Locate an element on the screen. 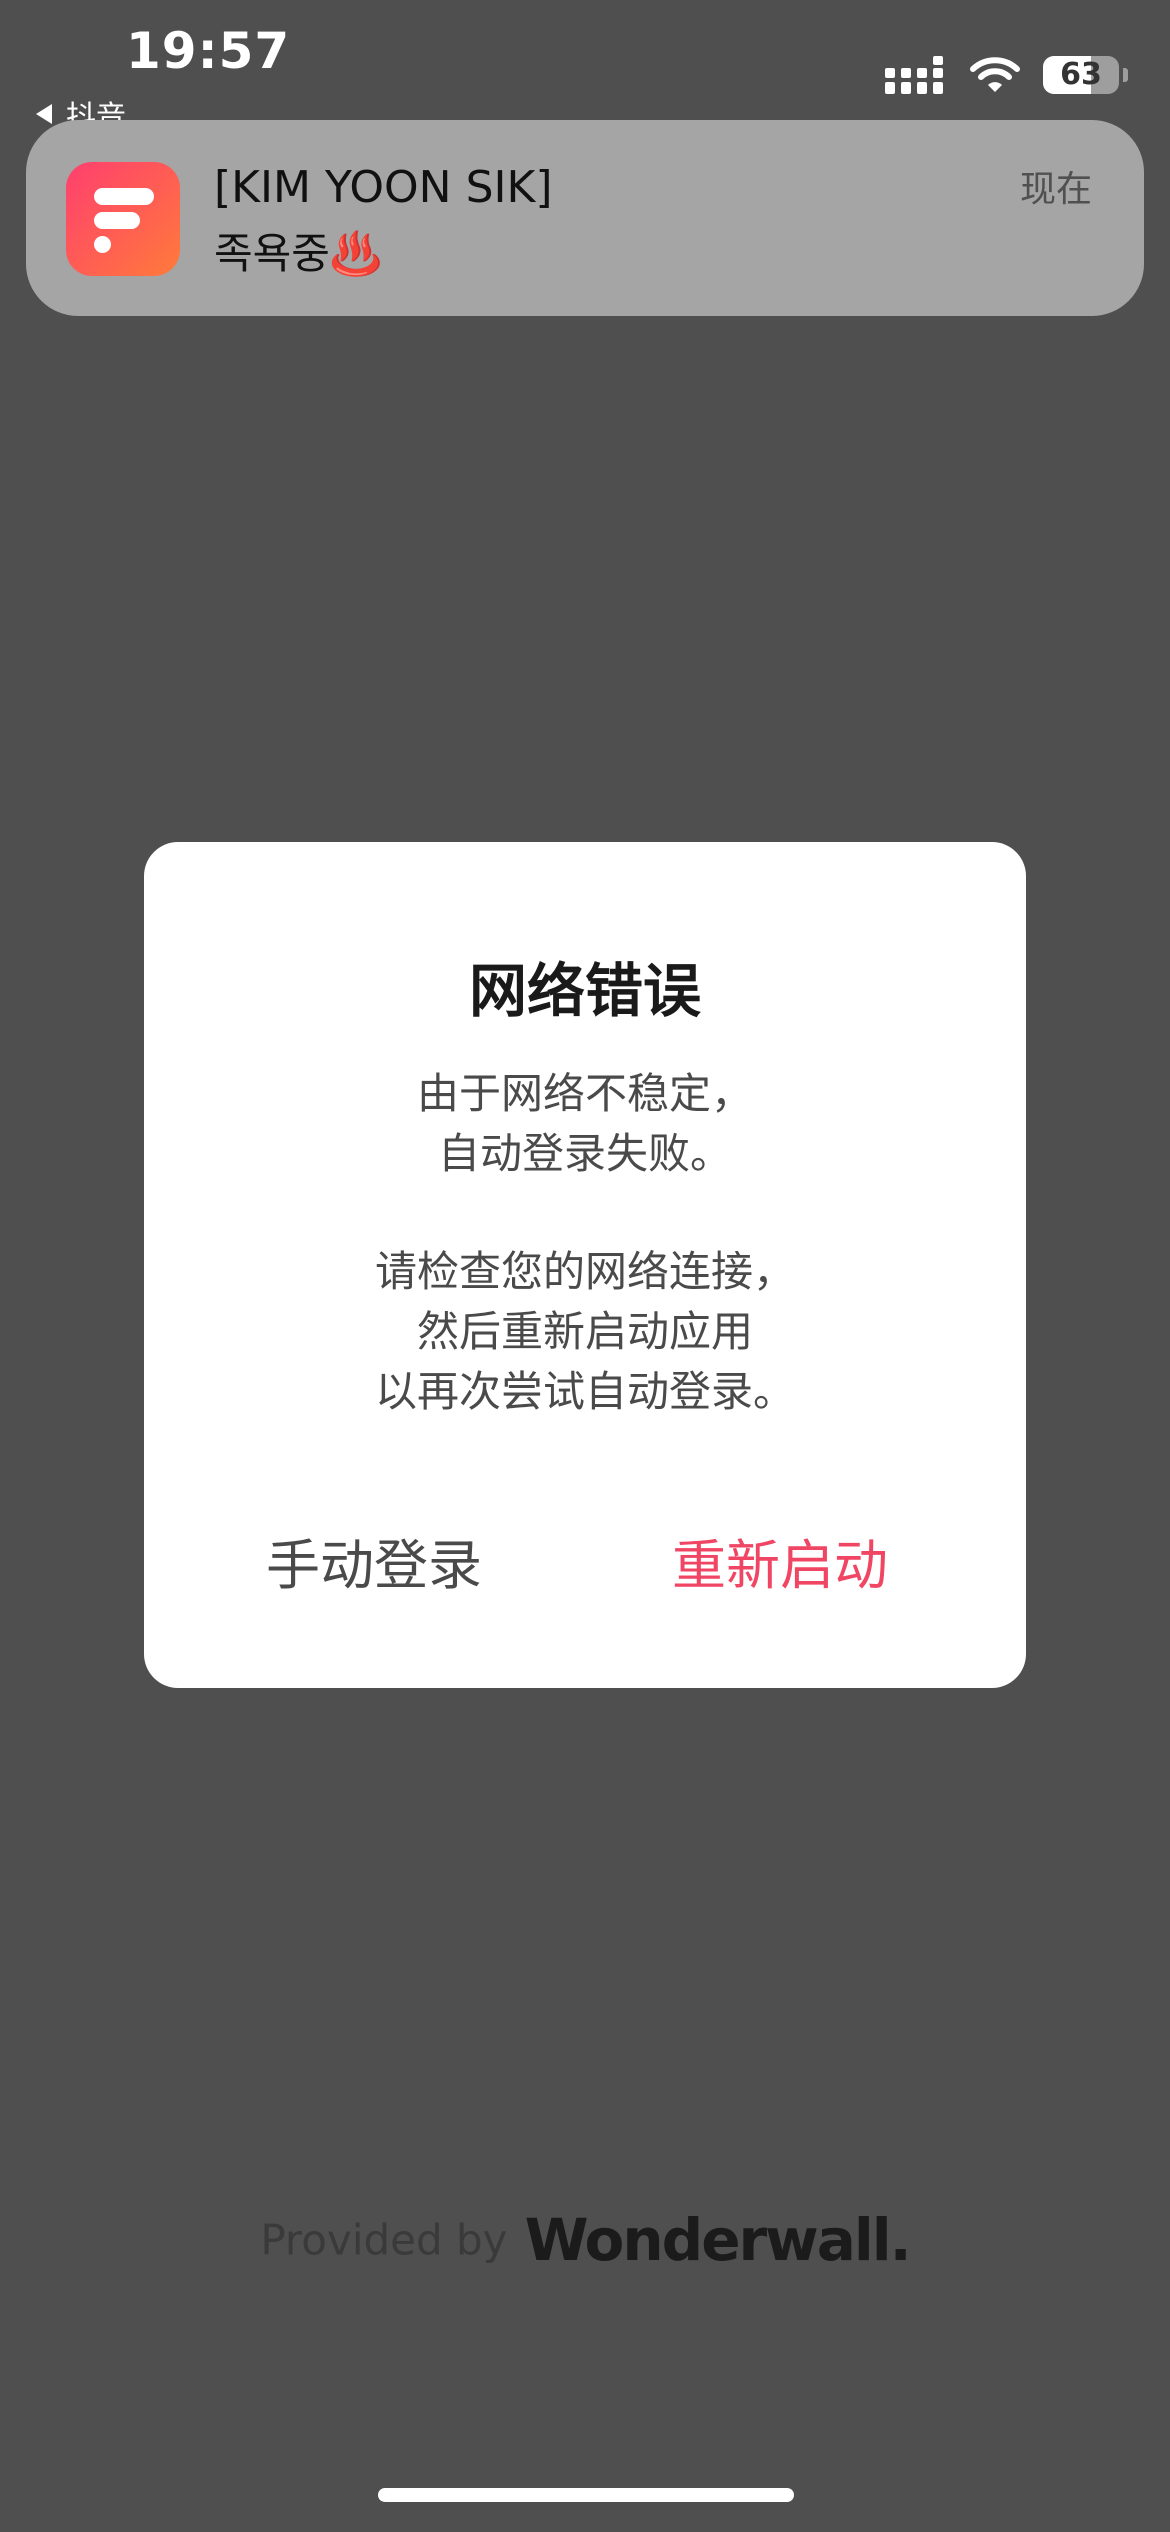 Image resolution: width=1170 pixels, height=2532 pixels. home-indicator is located at coordinates (586, 2495).